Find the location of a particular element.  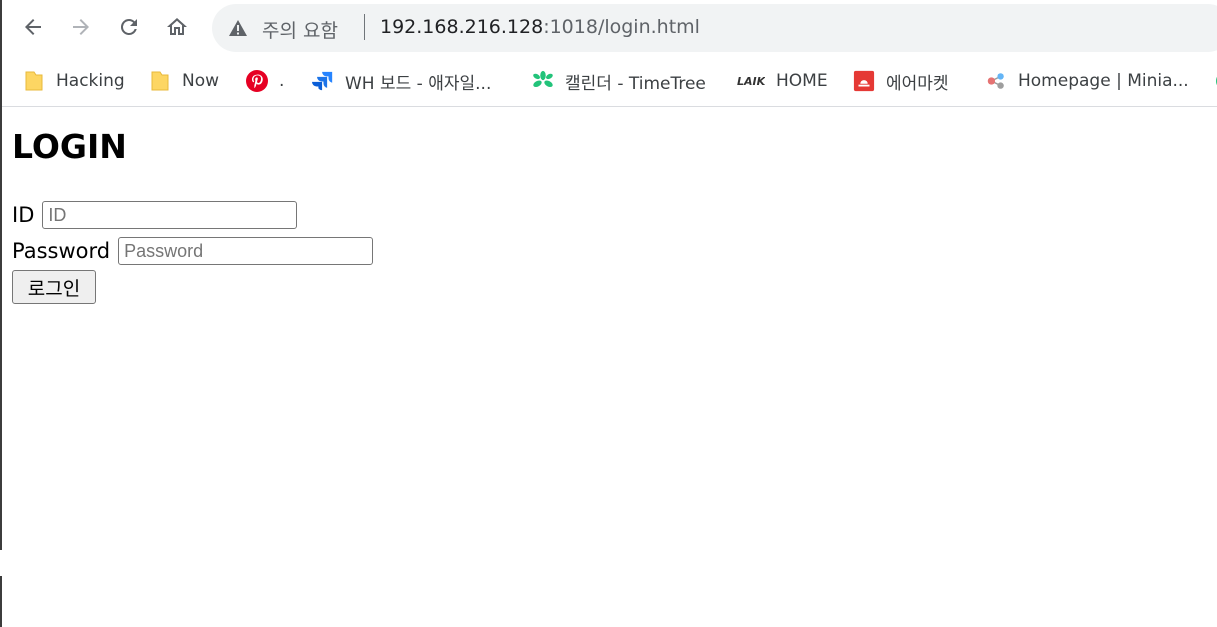

security-status-text: 주의 요함 is located at coordinates (300, 29).